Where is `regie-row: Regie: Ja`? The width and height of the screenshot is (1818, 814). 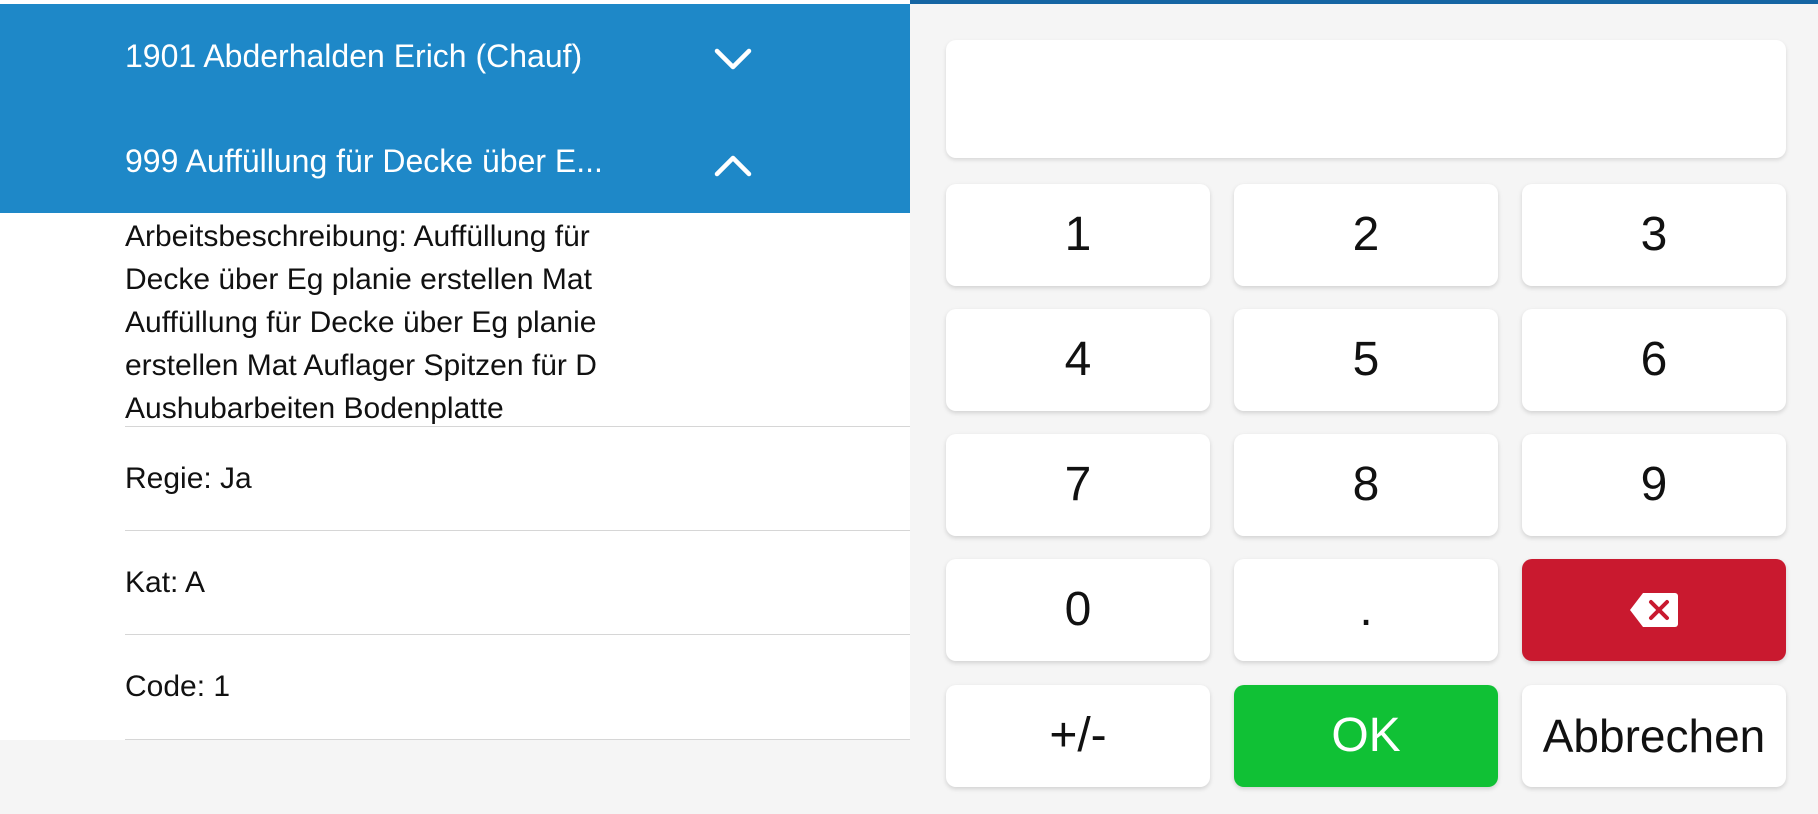 regie-row: Regie: Ja is located at coordinates (517, 478).